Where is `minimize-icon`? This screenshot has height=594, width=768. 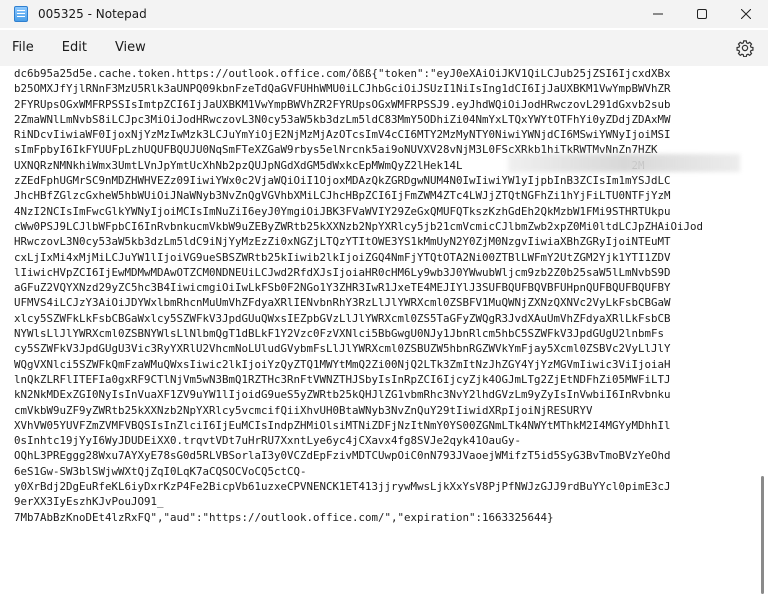 minimize-icon is located at coordinates (658, 14).